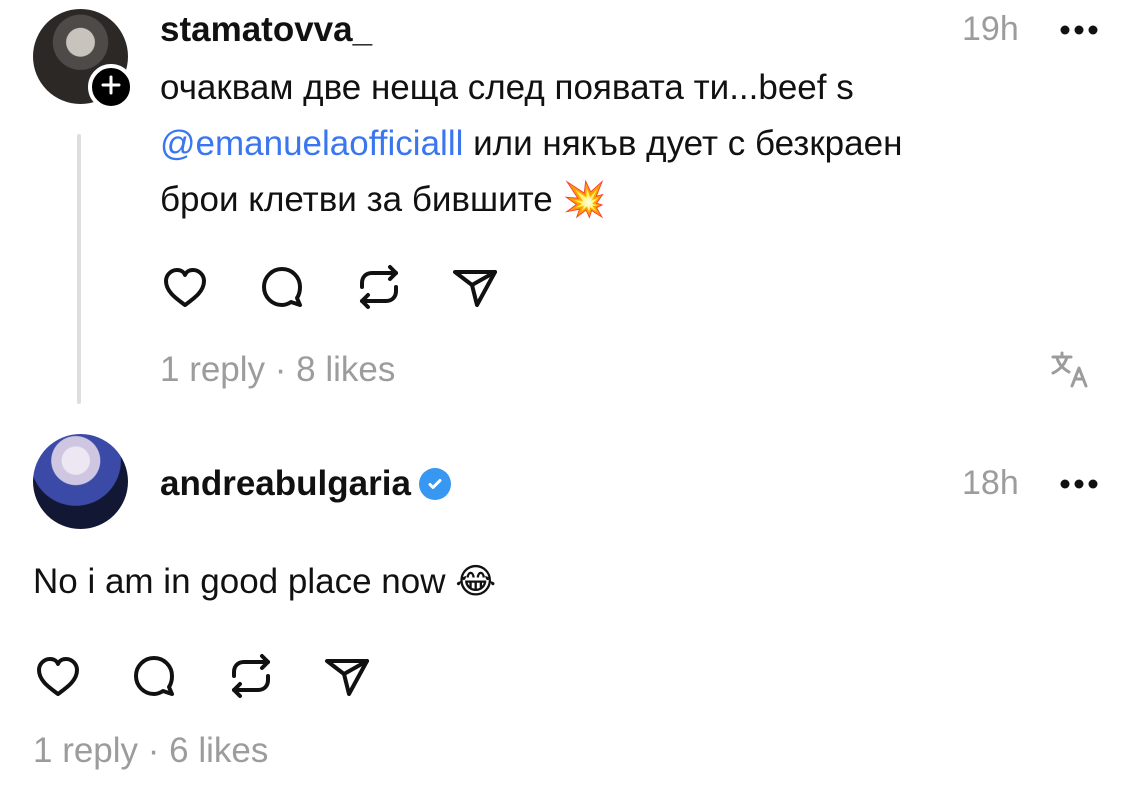 This screenshot has height=800, width=1140. What do you see at coordinates (476, 581) in the screenshot?
I see `emoji: 😂` at bounding box center [476, 581].